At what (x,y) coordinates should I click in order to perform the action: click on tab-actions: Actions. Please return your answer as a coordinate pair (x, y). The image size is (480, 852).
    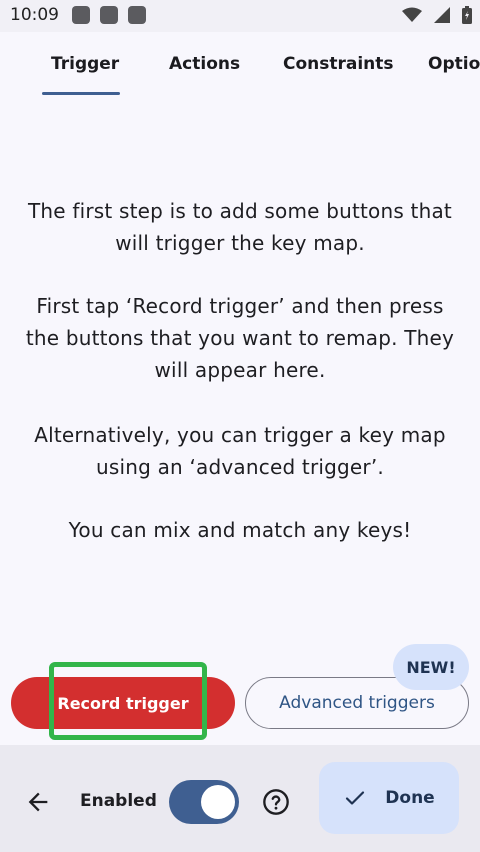
    Looking at the image, I should click on (204, 64).